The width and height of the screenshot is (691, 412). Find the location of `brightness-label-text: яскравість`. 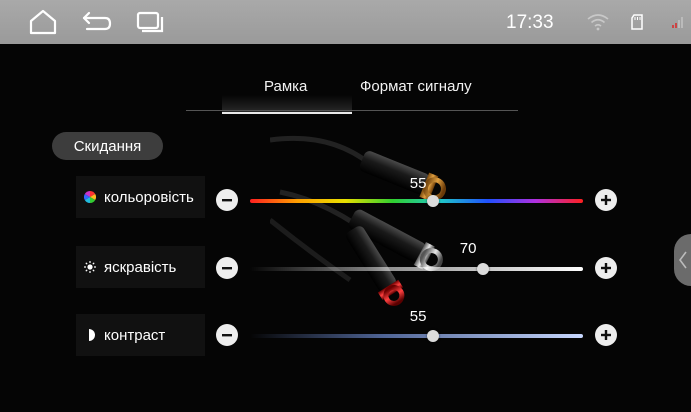

brightness-label-text: яскравість is located at coordinates (140, 267).